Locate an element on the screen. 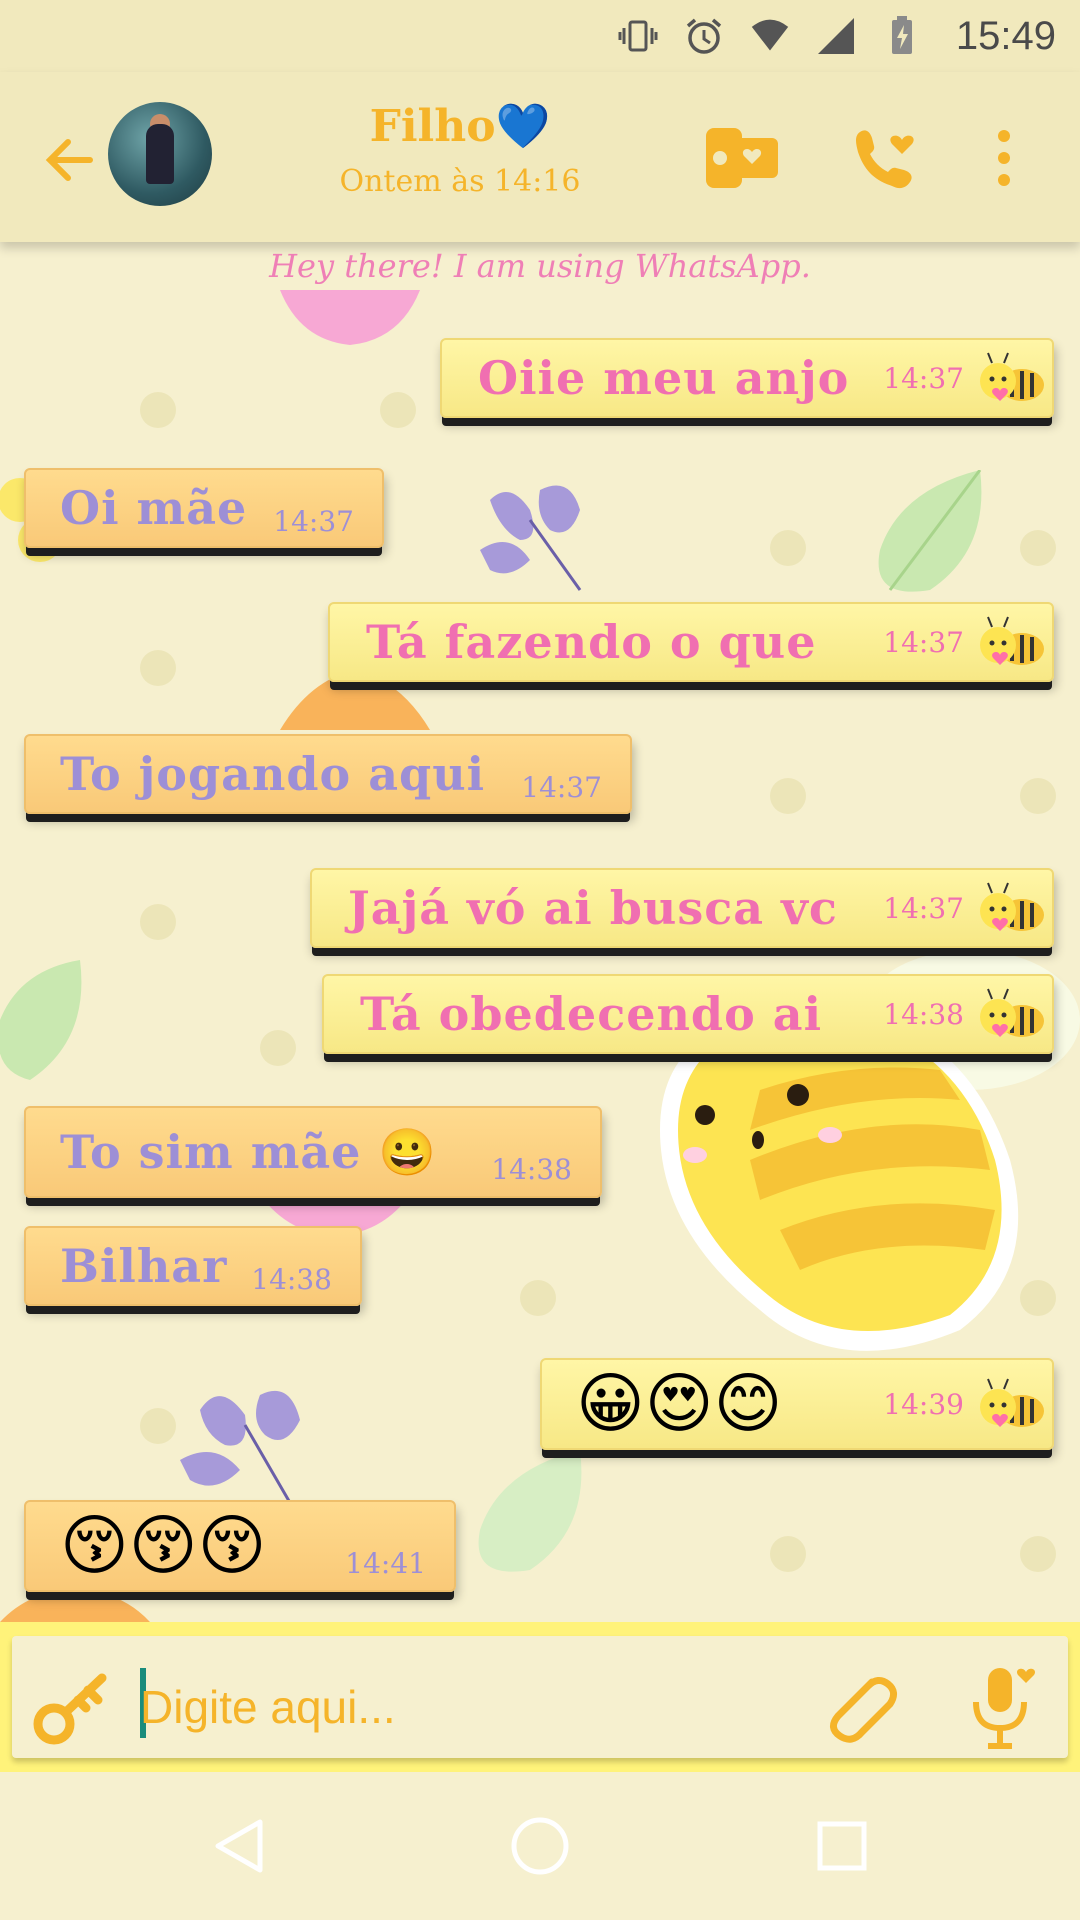 This screenshot has width=1080, height=1920. message-text: To sim mãe 😀 is located at coordinates (248, 1151).